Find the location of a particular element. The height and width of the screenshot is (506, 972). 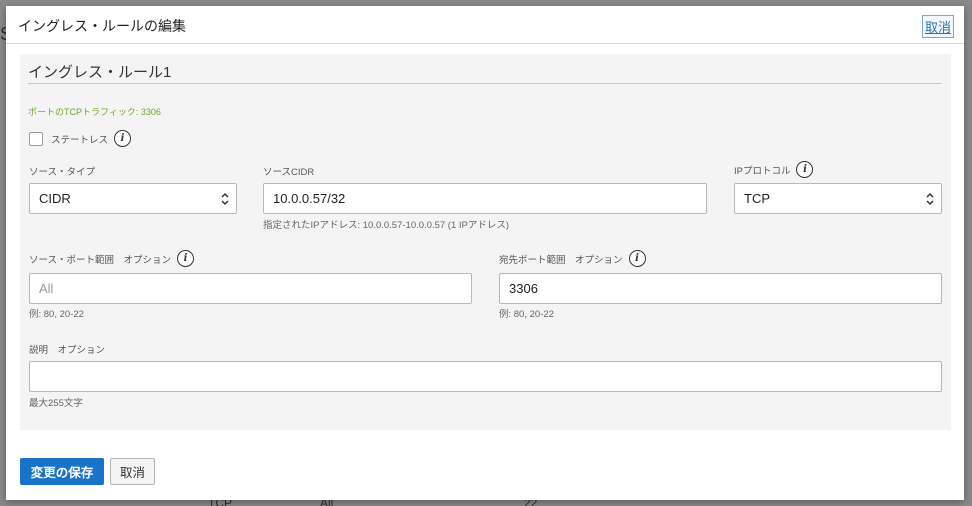

source-cidr-input: 10.0.0.57/32 is located at coordinates (485, 198).